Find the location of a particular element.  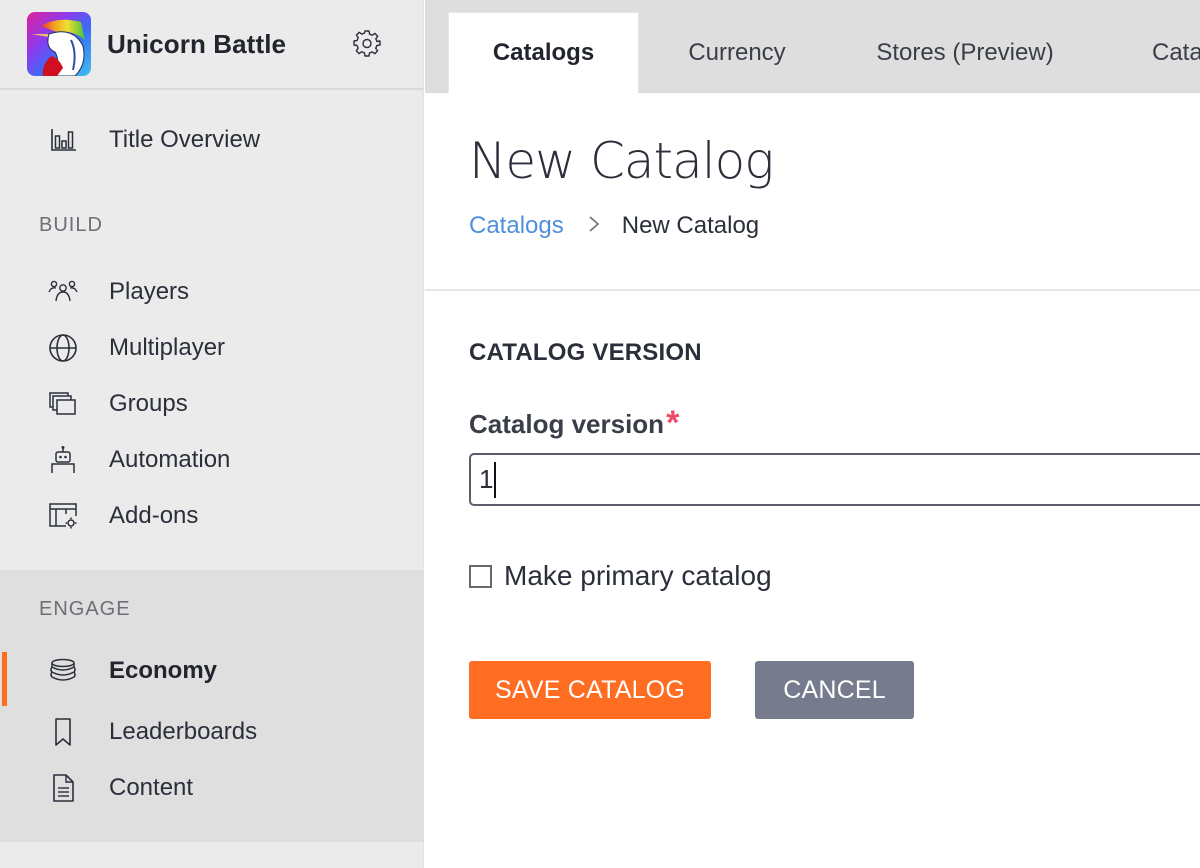

title-name: Unicorn Battle is located at coordinates (197, 43).